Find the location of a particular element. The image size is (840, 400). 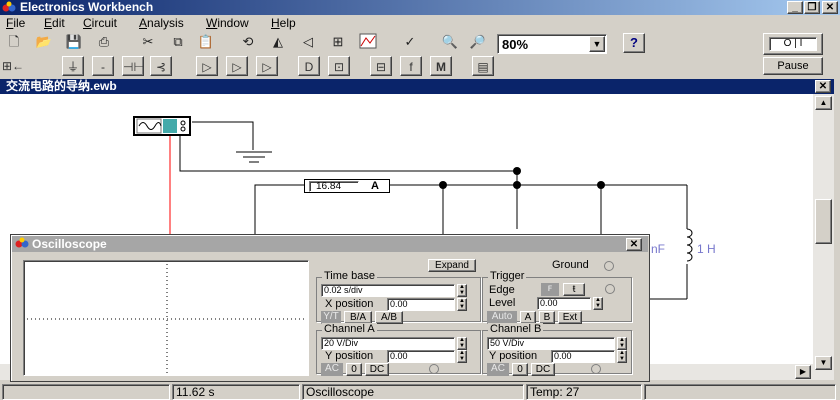

save-icon: 💾 is located at coordinates (74, 43).